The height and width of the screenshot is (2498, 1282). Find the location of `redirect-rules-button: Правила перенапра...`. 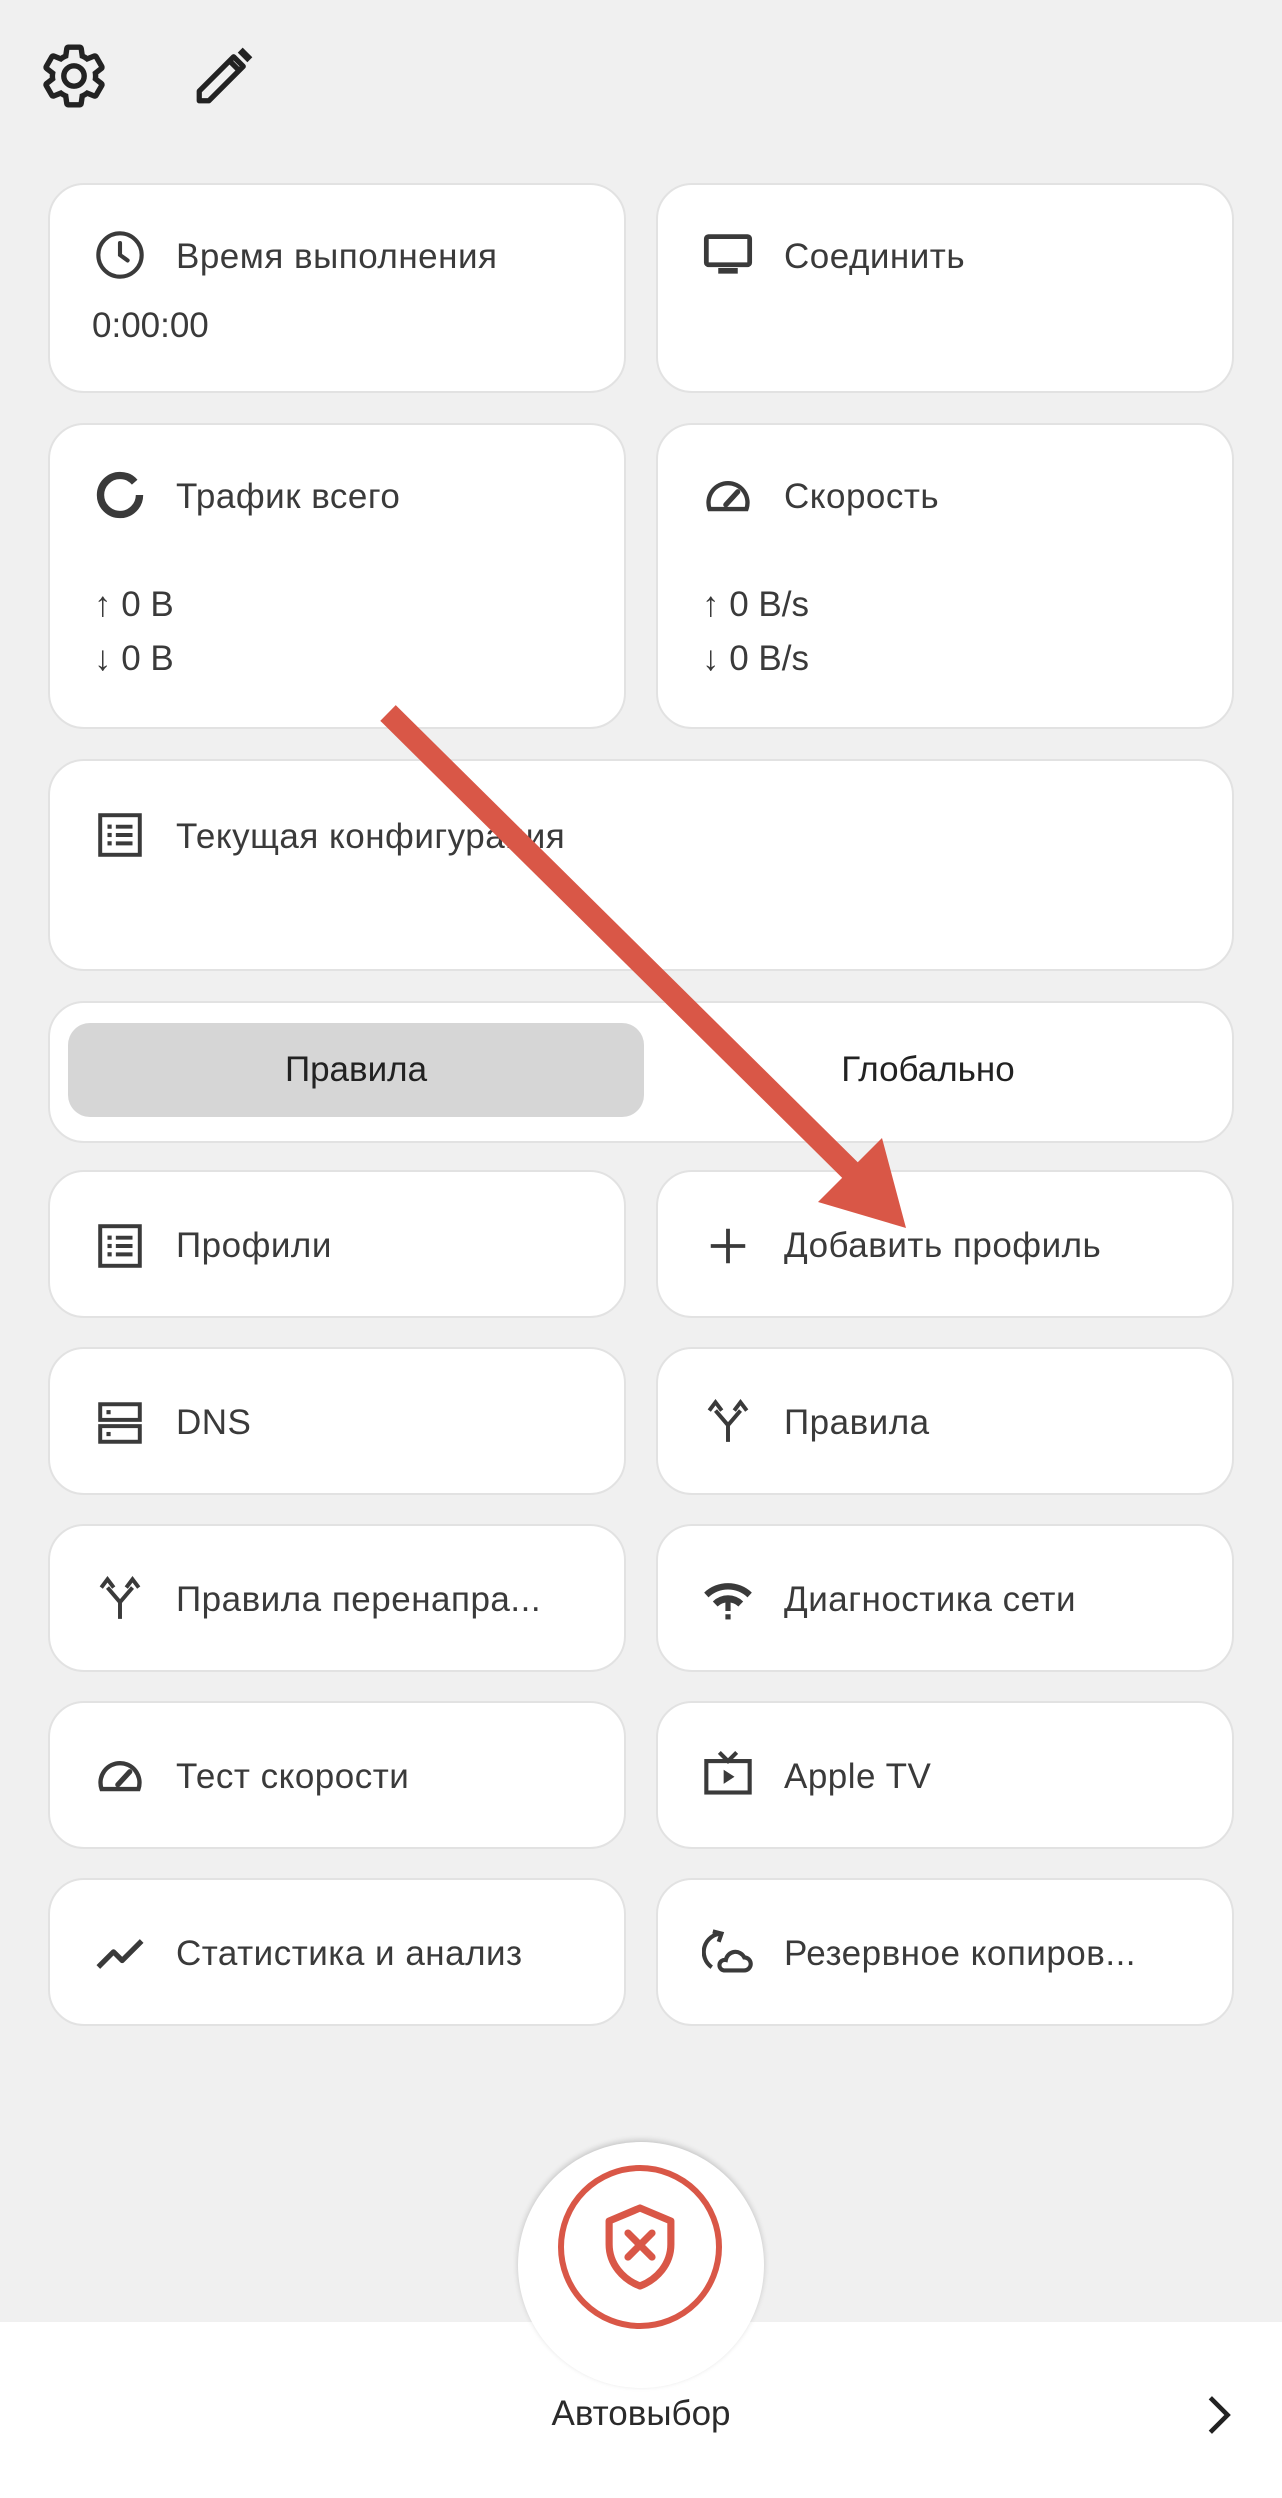

redirect-rules-button: Правила перенапра... is located at coordinates (337, 1598).